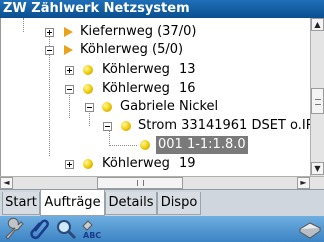 Image resolution: width=324 pixels, height=242 pixels. I want to click on house-number: 19, so click(187, 163).